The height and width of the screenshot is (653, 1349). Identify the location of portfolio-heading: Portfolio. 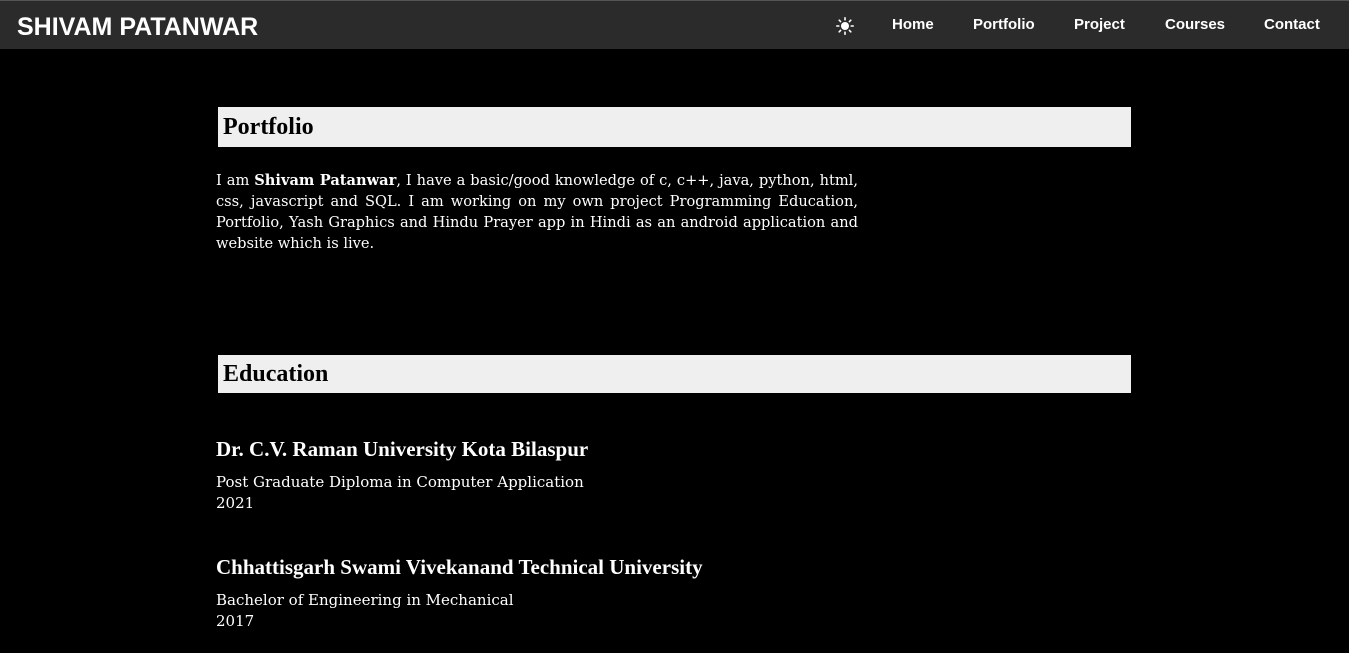
(674, 127).